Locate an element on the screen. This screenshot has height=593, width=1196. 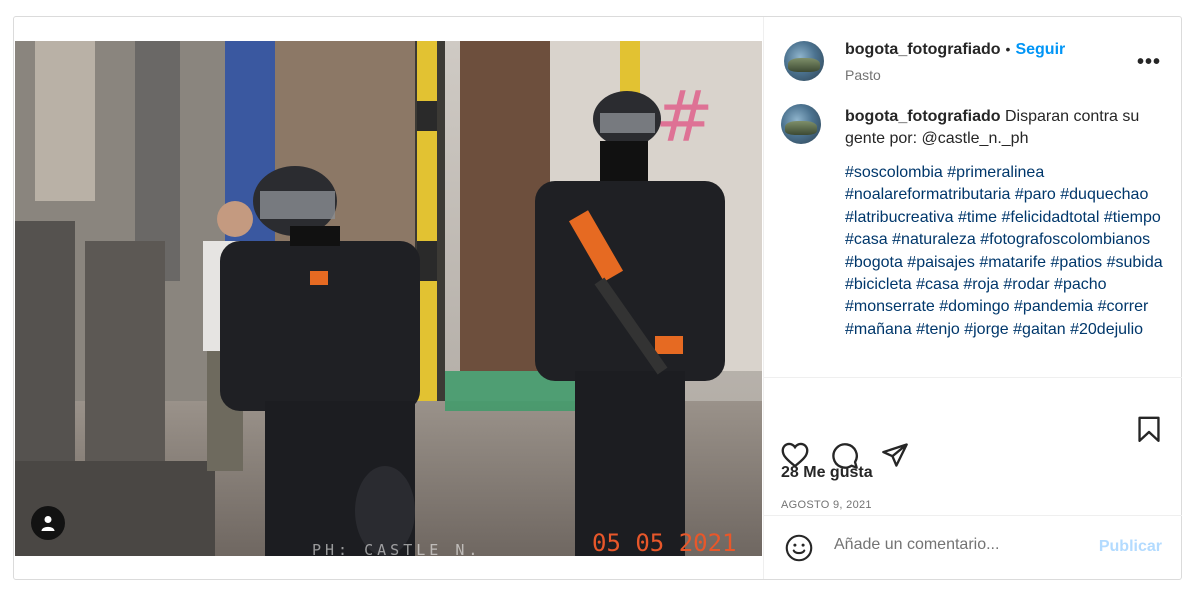
post-location: Pasto is located at coordinates (863, 75).